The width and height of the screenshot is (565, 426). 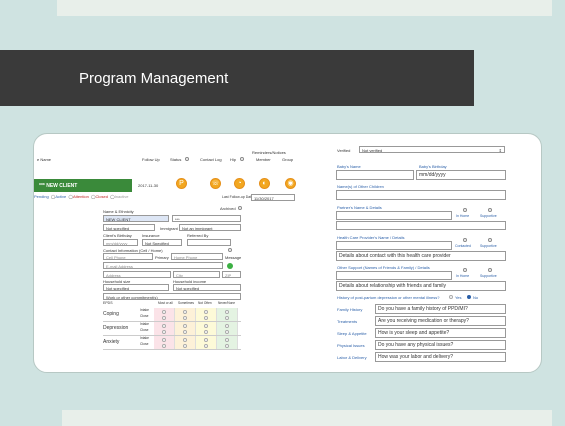 I want to click on city-input: City, so click(x=196, y=274).